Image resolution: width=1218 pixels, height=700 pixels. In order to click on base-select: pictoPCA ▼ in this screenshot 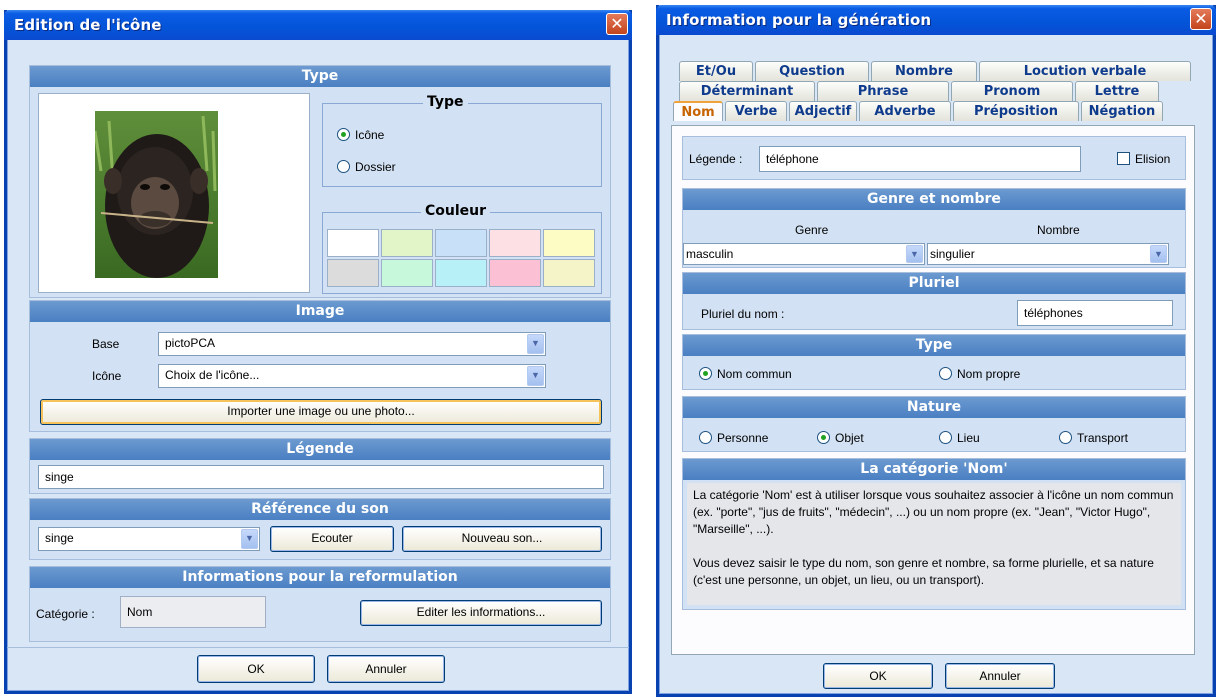, I will do `click(352, 344)`.